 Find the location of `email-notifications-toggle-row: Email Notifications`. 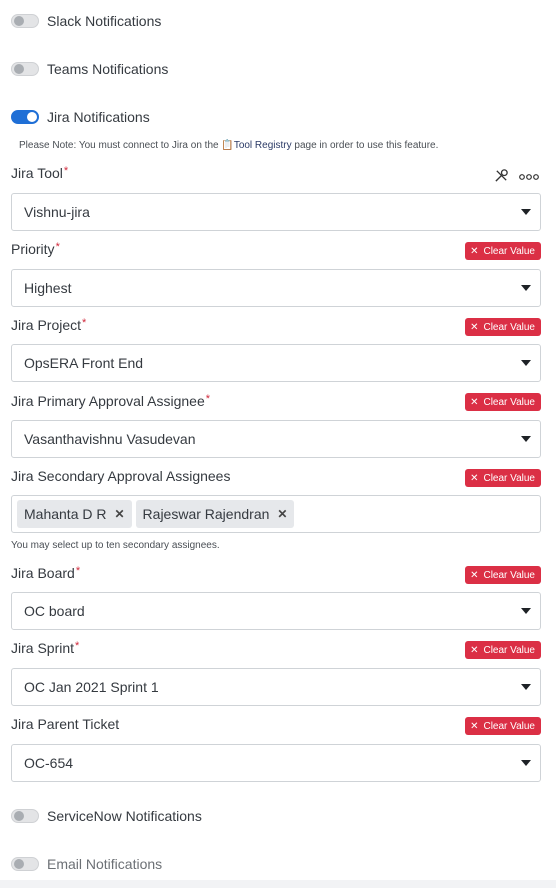

email-notifications-toggle-row: Email Notifications is located at coordinates (86, 864).